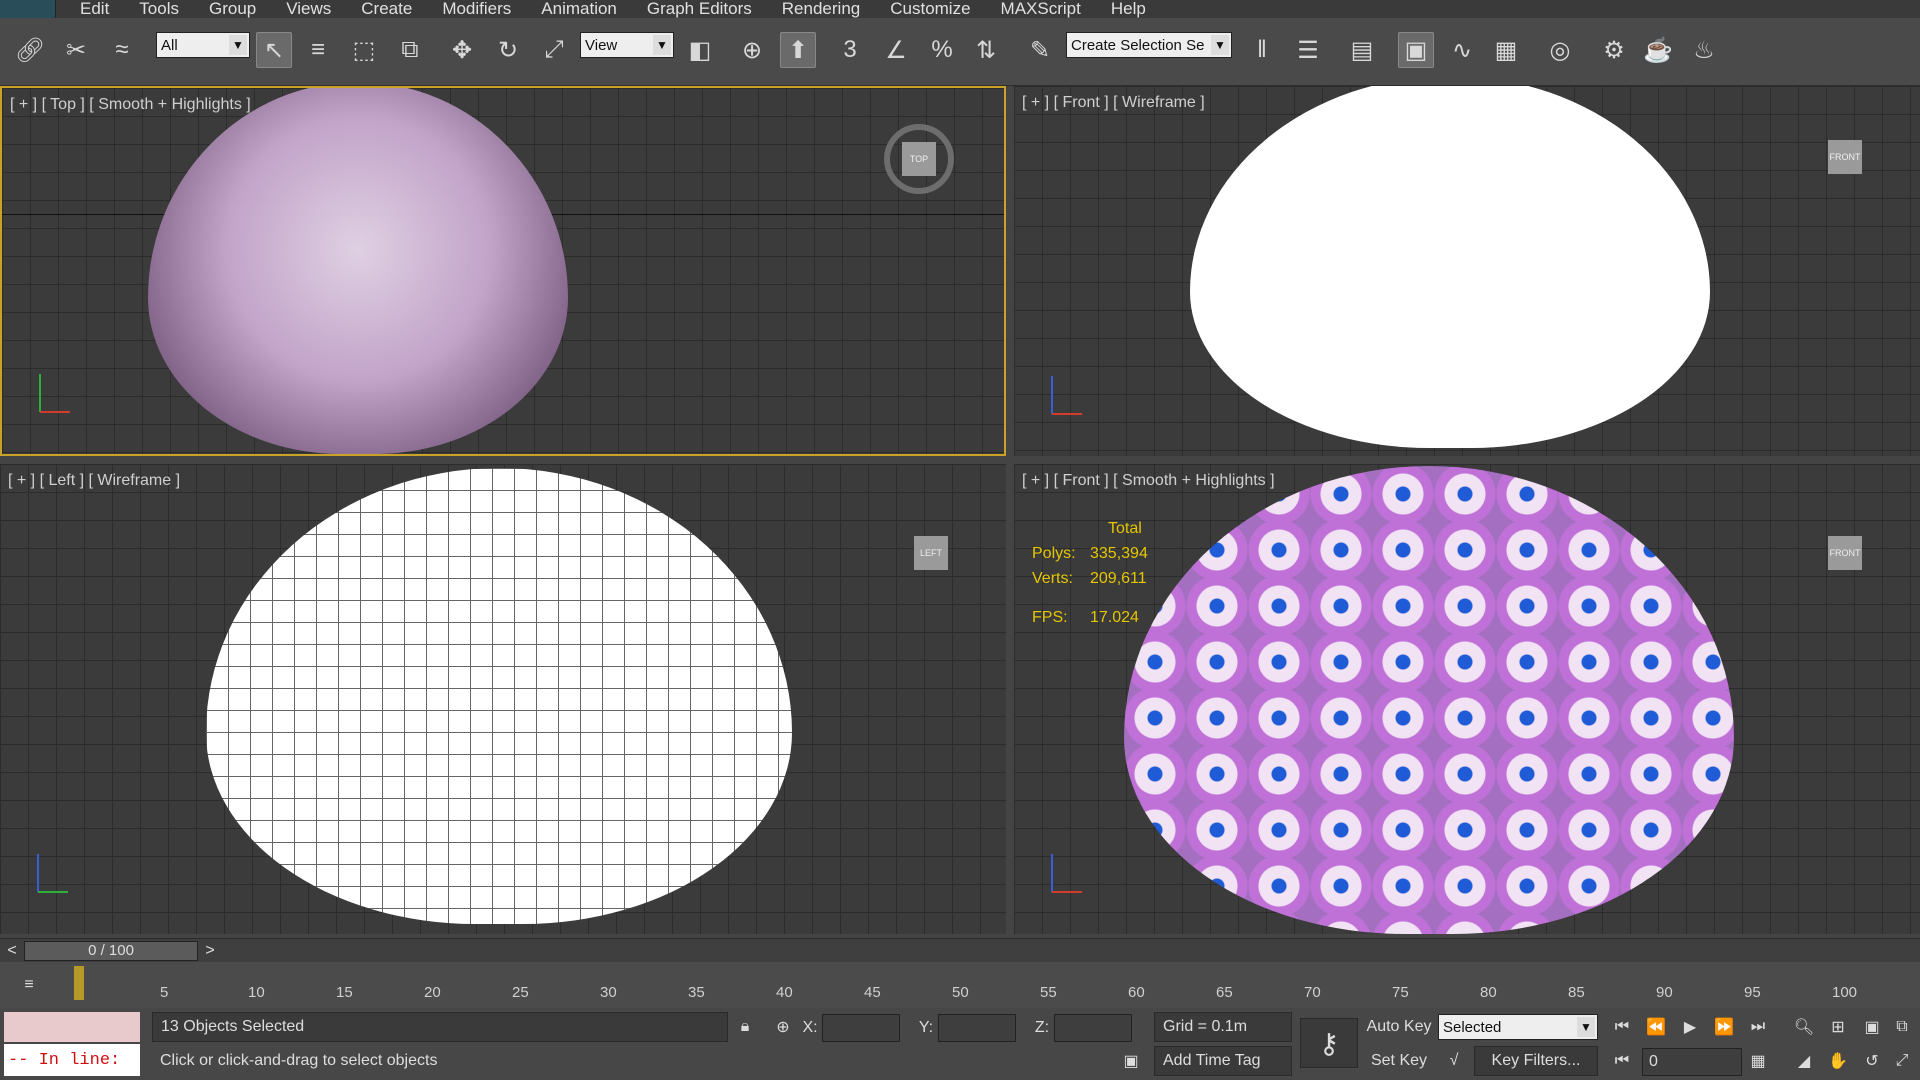  Describe the element at coordinates (508, 50) in the screenshot. I see `rotate-icon: ↻` at that location.